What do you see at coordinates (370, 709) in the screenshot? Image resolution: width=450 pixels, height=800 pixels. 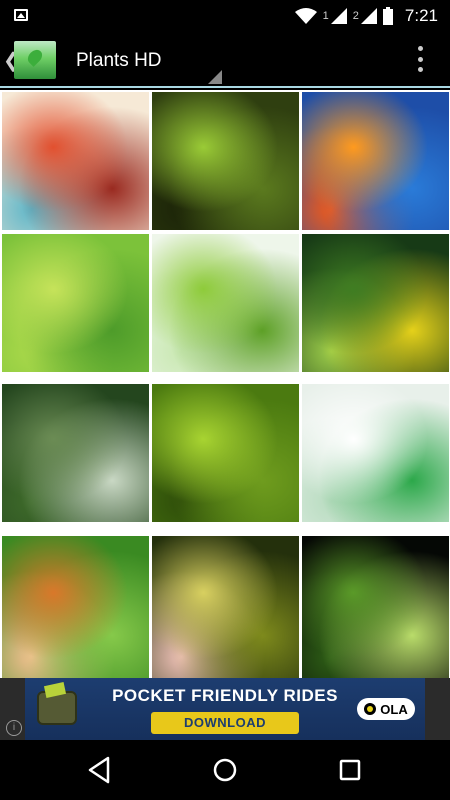 I see `ola-dot-icon` at bounding box center [370, 709].